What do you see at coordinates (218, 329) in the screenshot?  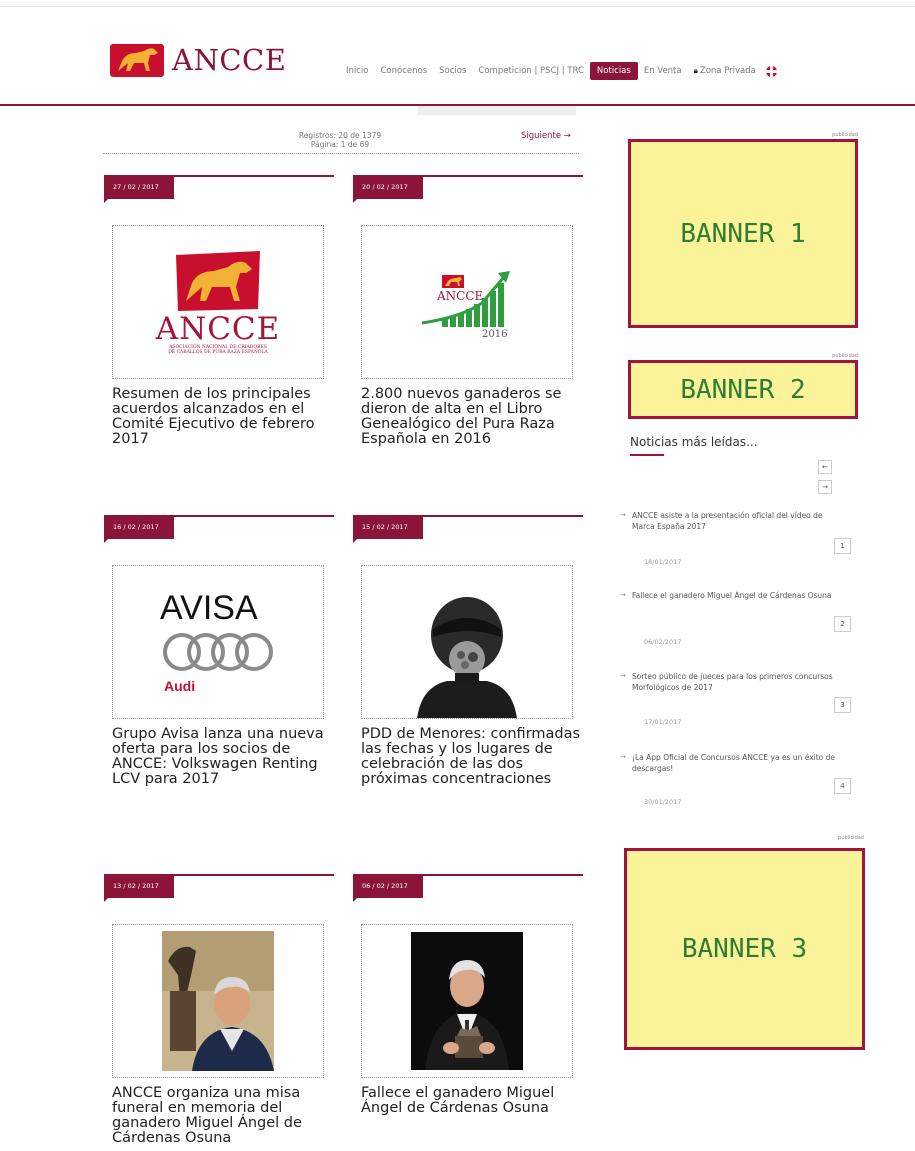 I see `ancce-logo-word: ANCCE` at bounding box center [218, 329].